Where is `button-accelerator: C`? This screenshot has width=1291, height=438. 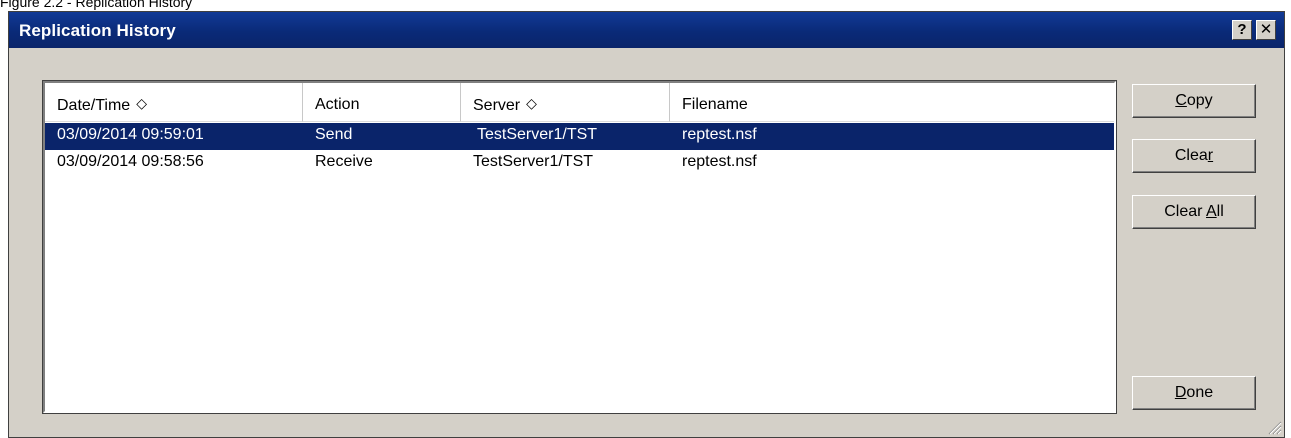
button-accelerator: C is located at coordinates (1181, 100).